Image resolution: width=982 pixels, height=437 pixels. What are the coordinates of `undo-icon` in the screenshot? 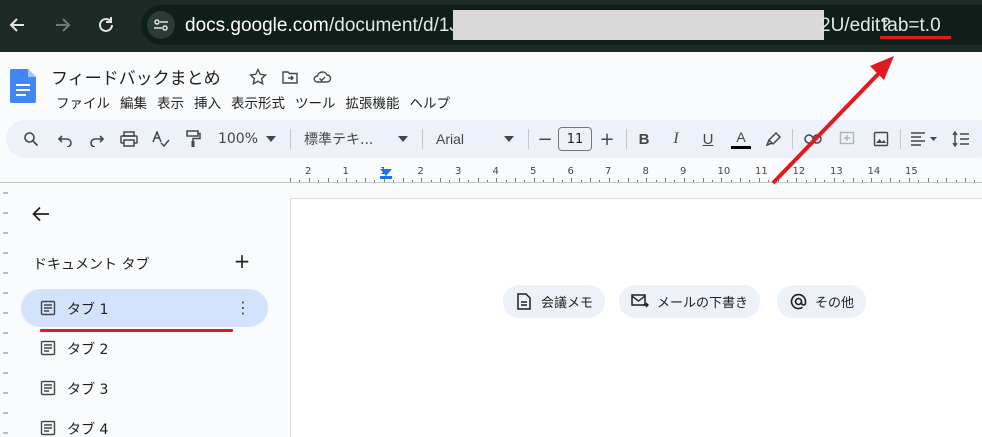 It's located at (65, 139).